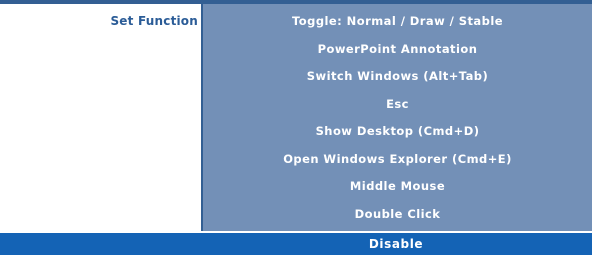  Describe the element at coordinates (154, 21) in the screenshot. I see `set-function-label: Set Function` at that location.